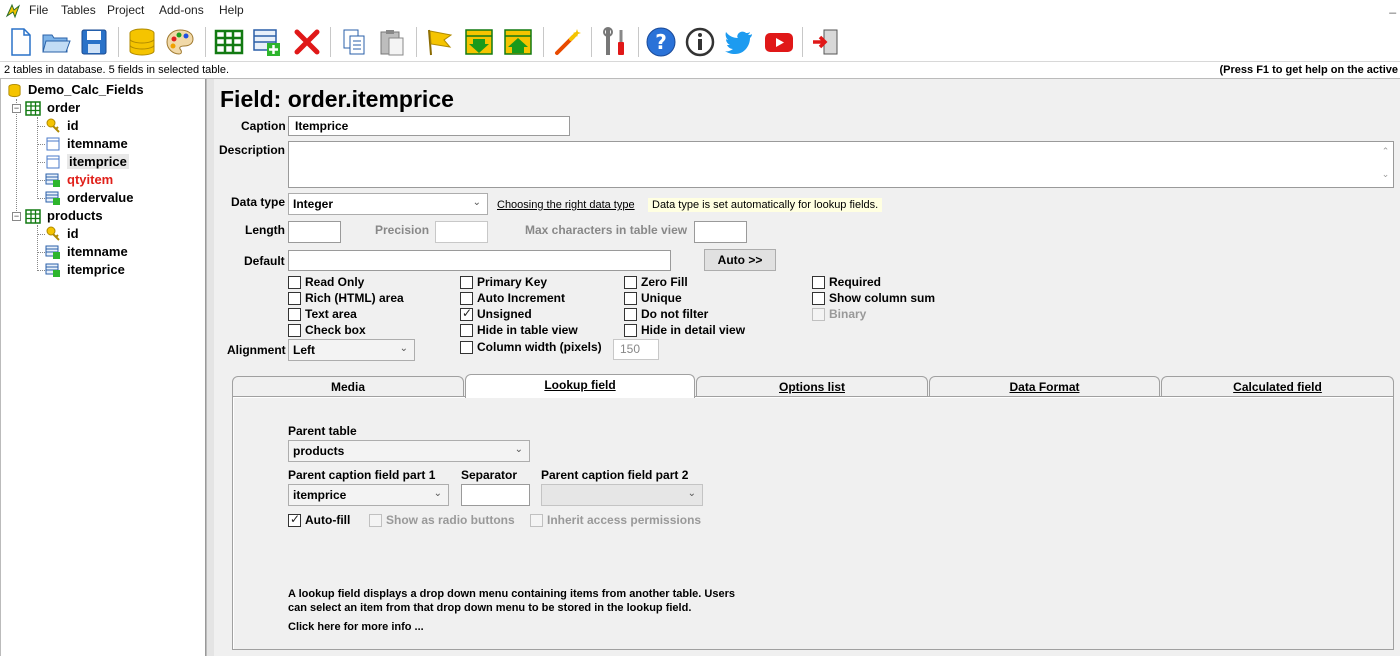 The image size is (1400, 656). Describe the element at coordinates (429, 126) in the screenshot. I see `caption-input: Itemprice` at that location.